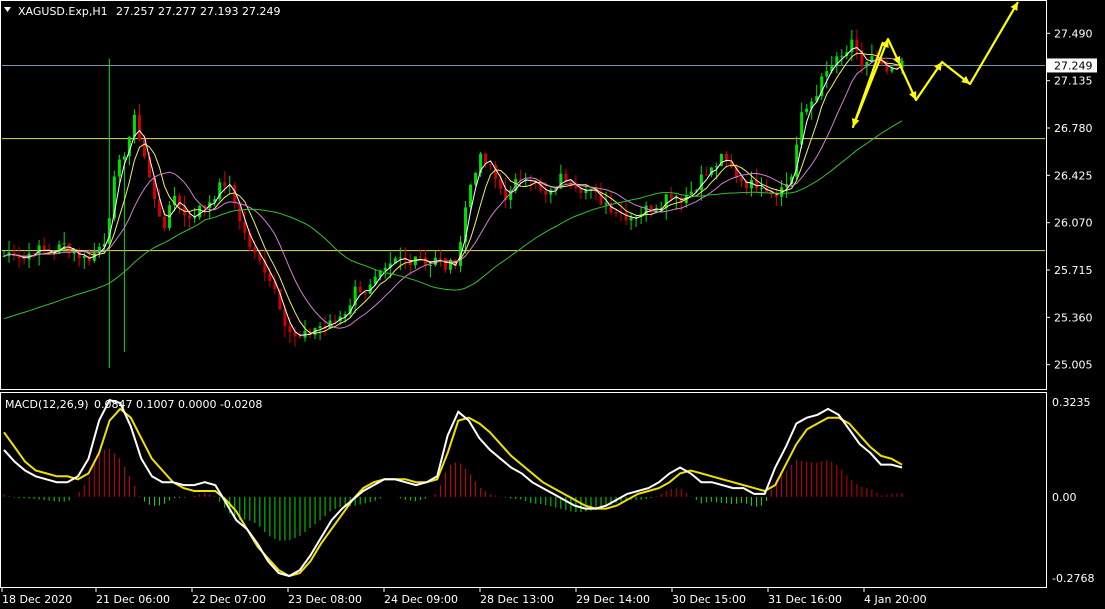  Describe the element at coordinates (178, 404) in the screenshot. I see `macd-values: 0.0847 0.1007 0.0000 -0.0208` at that location.